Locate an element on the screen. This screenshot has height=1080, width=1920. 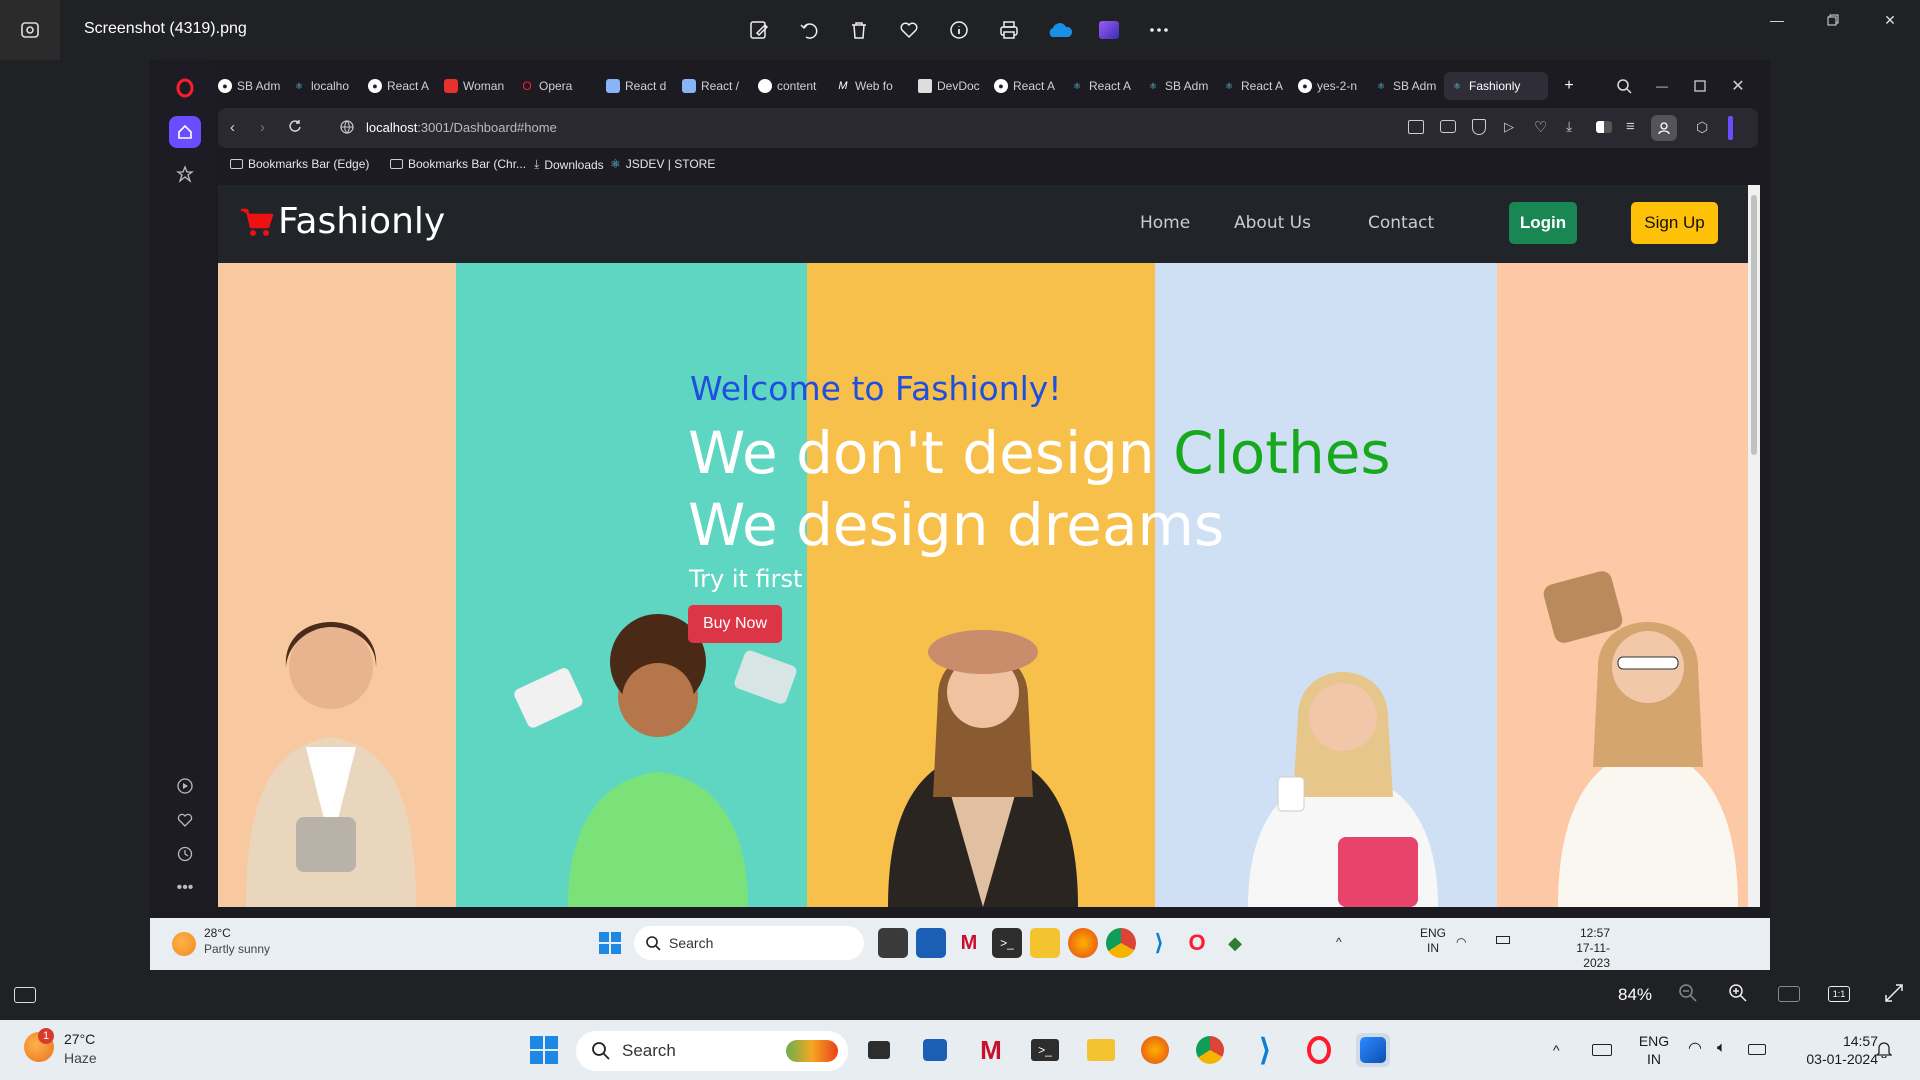
snapshot-edit-icon is located at coordinates (1416, 127).